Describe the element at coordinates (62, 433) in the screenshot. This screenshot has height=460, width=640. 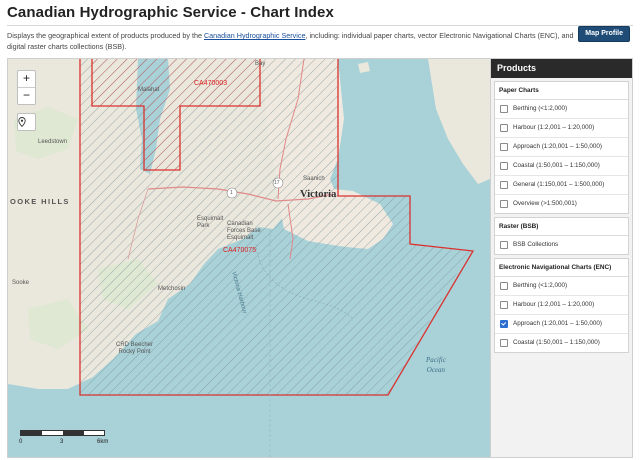
I see `scale-bar` at that location.